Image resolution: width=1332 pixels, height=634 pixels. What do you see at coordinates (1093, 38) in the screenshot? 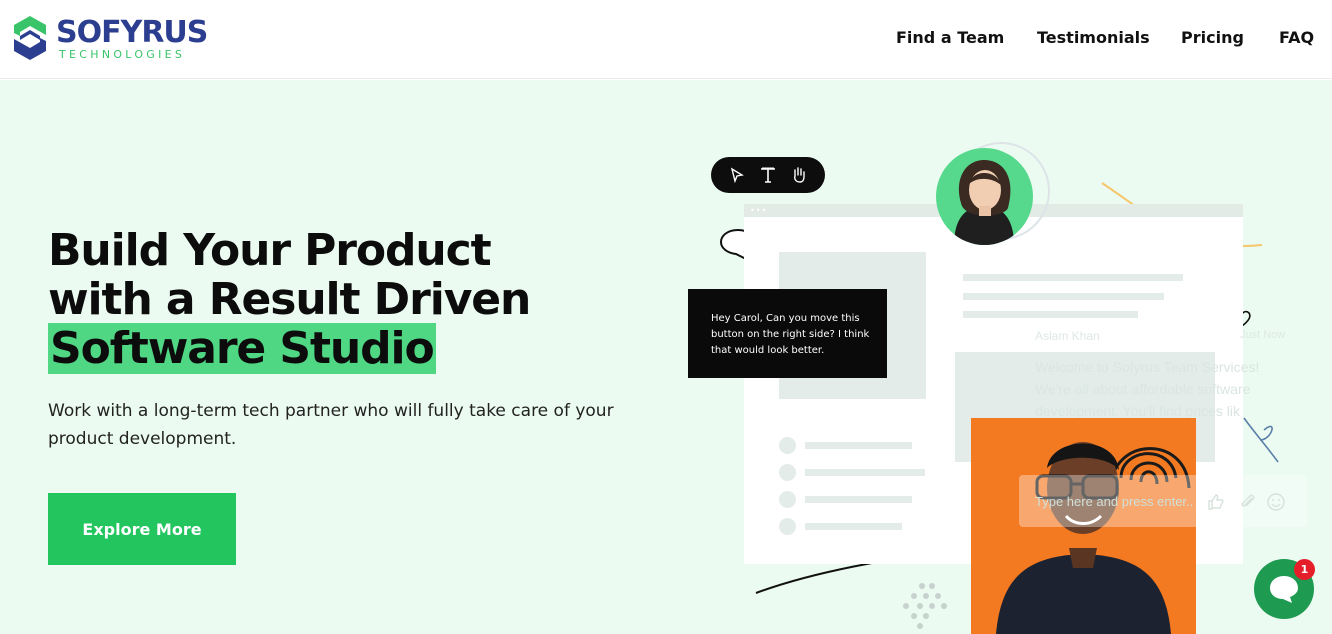
I see `nav-testimonials: Testimonials` at bounding box center [1093, 38].